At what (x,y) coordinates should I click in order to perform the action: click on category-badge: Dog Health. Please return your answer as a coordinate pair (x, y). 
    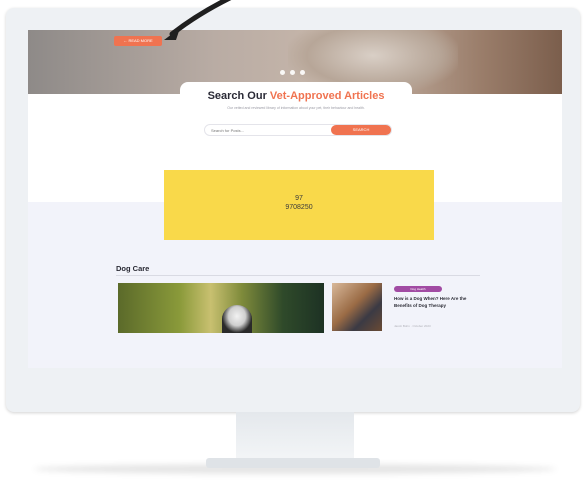
    Looking at the image, I should click on (418, 289).